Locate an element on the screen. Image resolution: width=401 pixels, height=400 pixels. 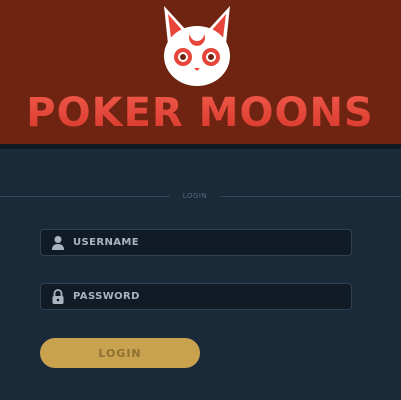
divider-line-left is located at coordinates (85, 196).